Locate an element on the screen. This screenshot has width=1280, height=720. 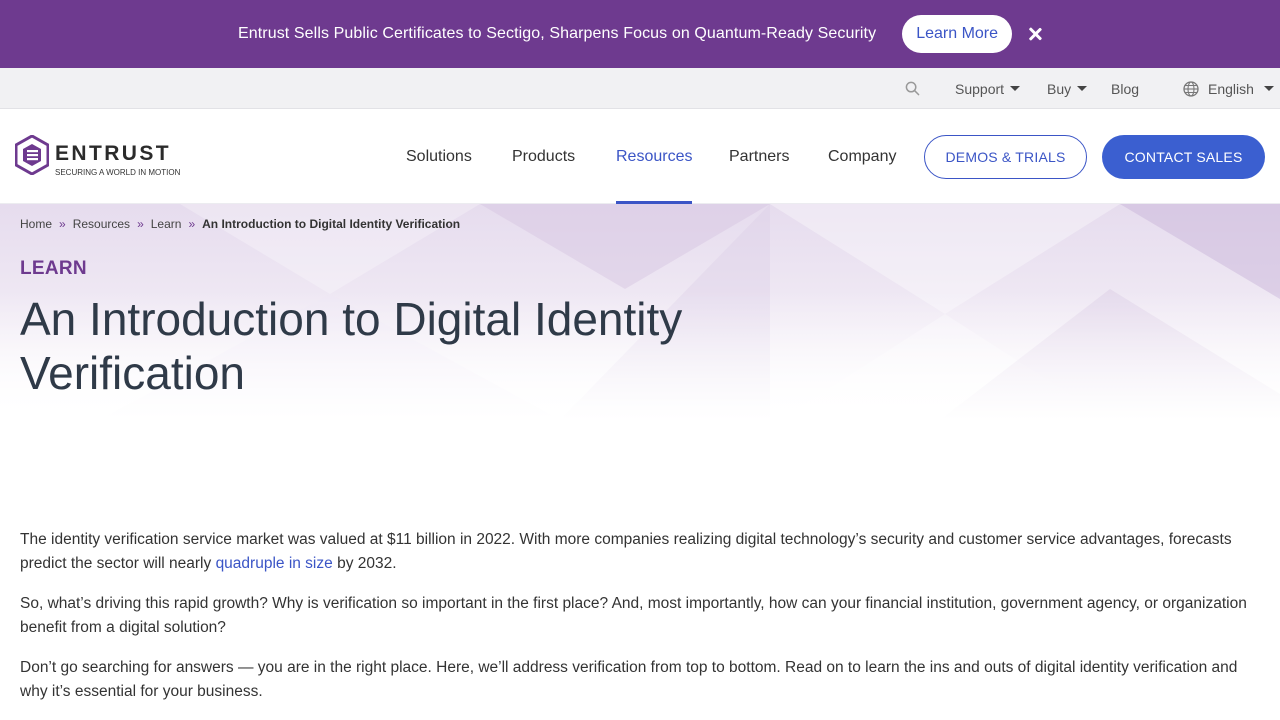
demos-trials-button: DEMOS & TRIALS is located at coordinates (1005, 157).